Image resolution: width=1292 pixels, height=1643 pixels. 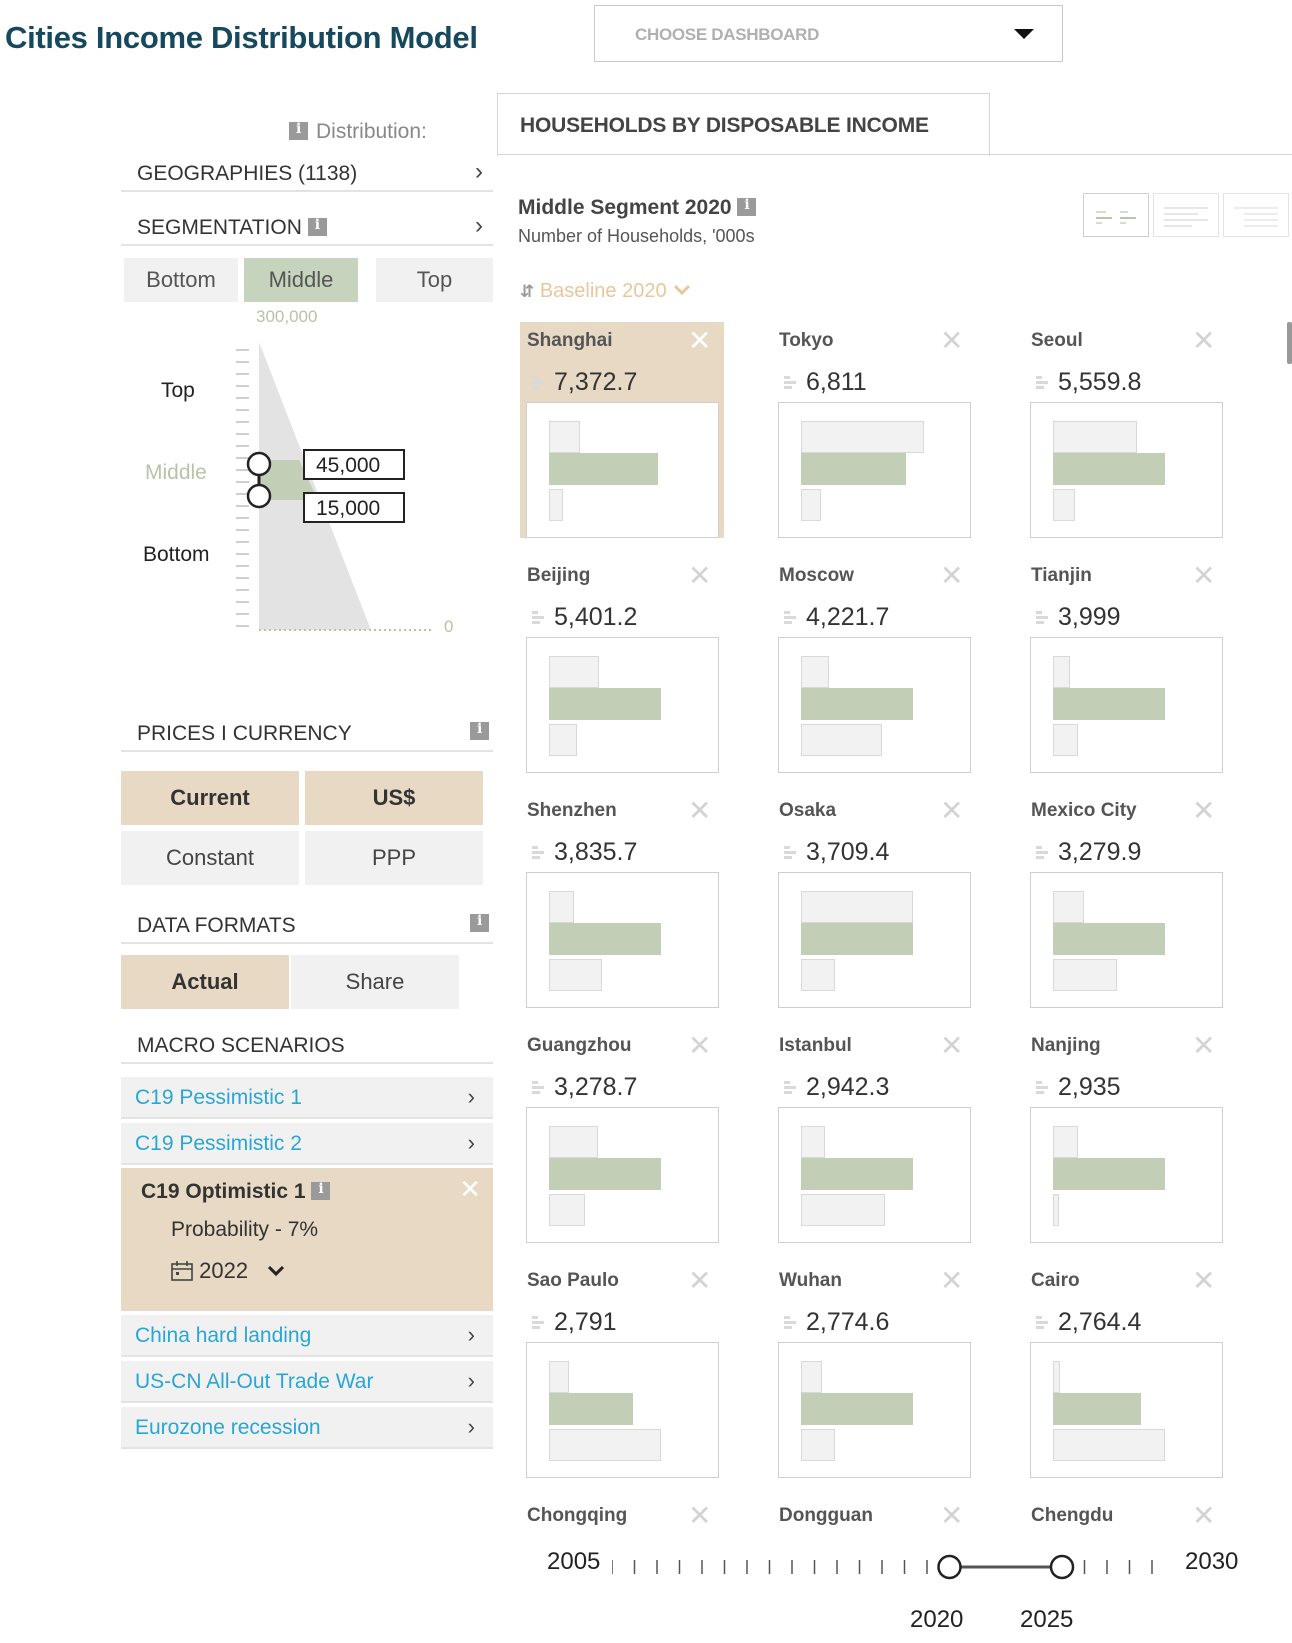 What do you see at coordinates (301, 280) in the screenshot?
I see `tab-middle: Middle` at bounding box center [301, 280].